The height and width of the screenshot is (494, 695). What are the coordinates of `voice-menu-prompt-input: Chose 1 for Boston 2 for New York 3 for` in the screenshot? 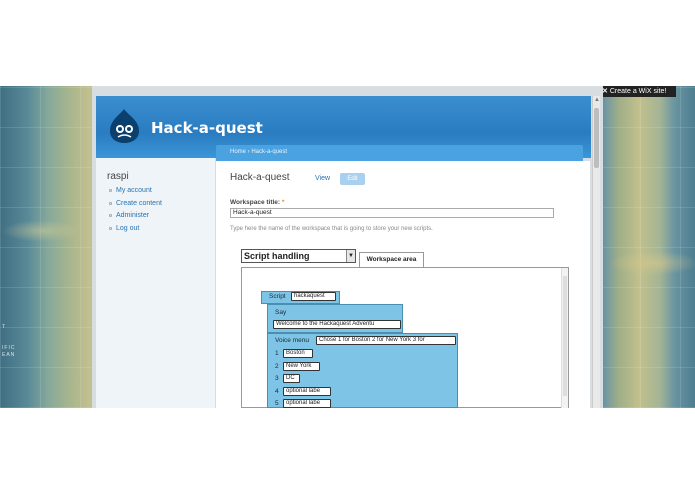 It's located at (386, 340).